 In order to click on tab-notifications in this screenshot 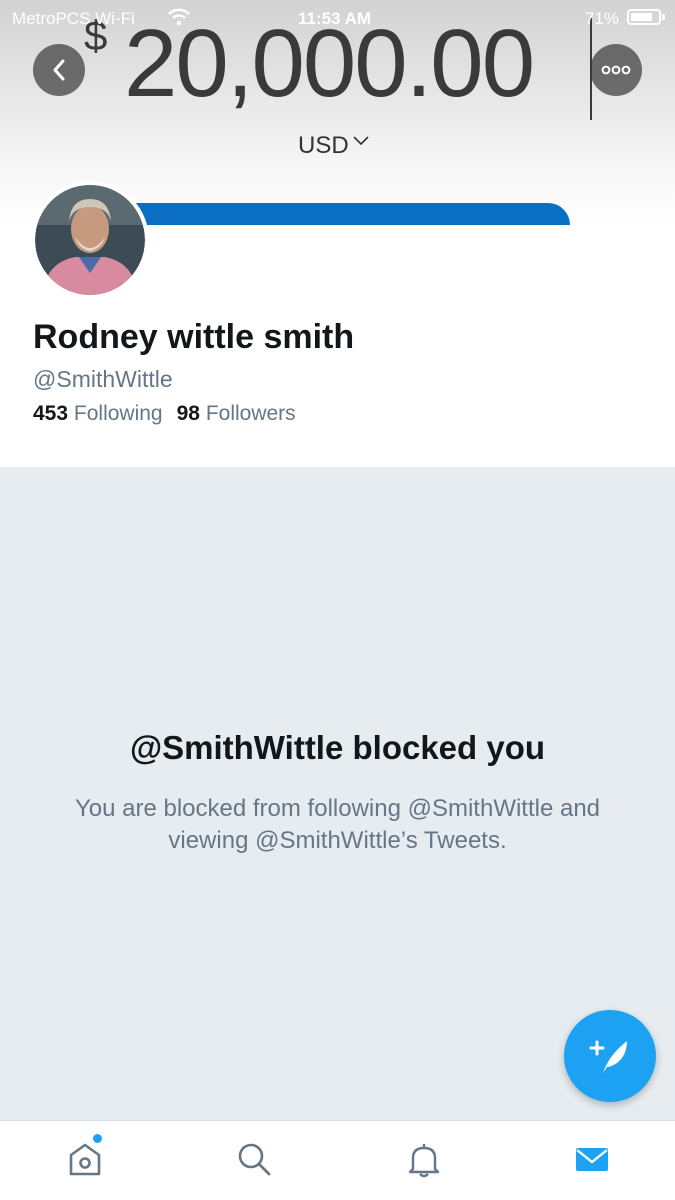, I will do `click(424, 1159)`.